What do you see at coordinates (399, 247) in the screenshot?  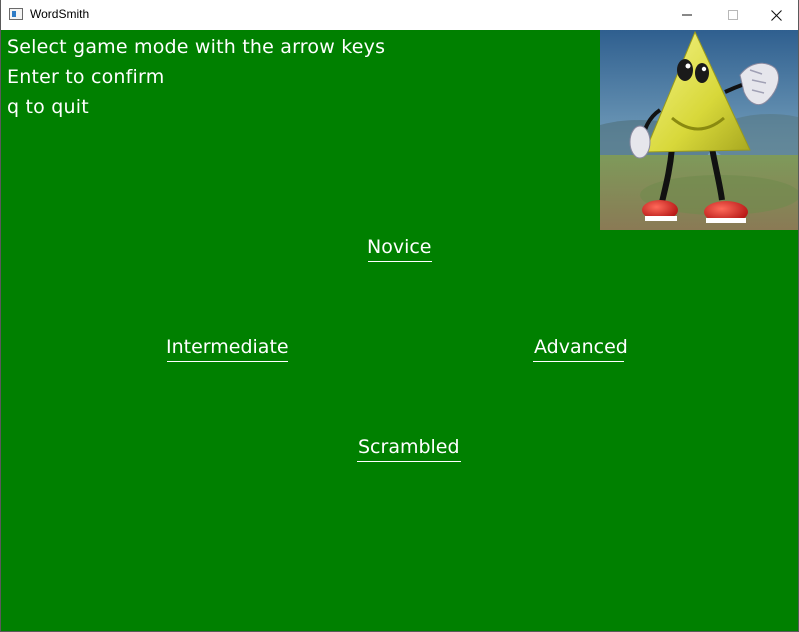 I see `mode-option-novice: Novice` at bounding box center [399, 247].